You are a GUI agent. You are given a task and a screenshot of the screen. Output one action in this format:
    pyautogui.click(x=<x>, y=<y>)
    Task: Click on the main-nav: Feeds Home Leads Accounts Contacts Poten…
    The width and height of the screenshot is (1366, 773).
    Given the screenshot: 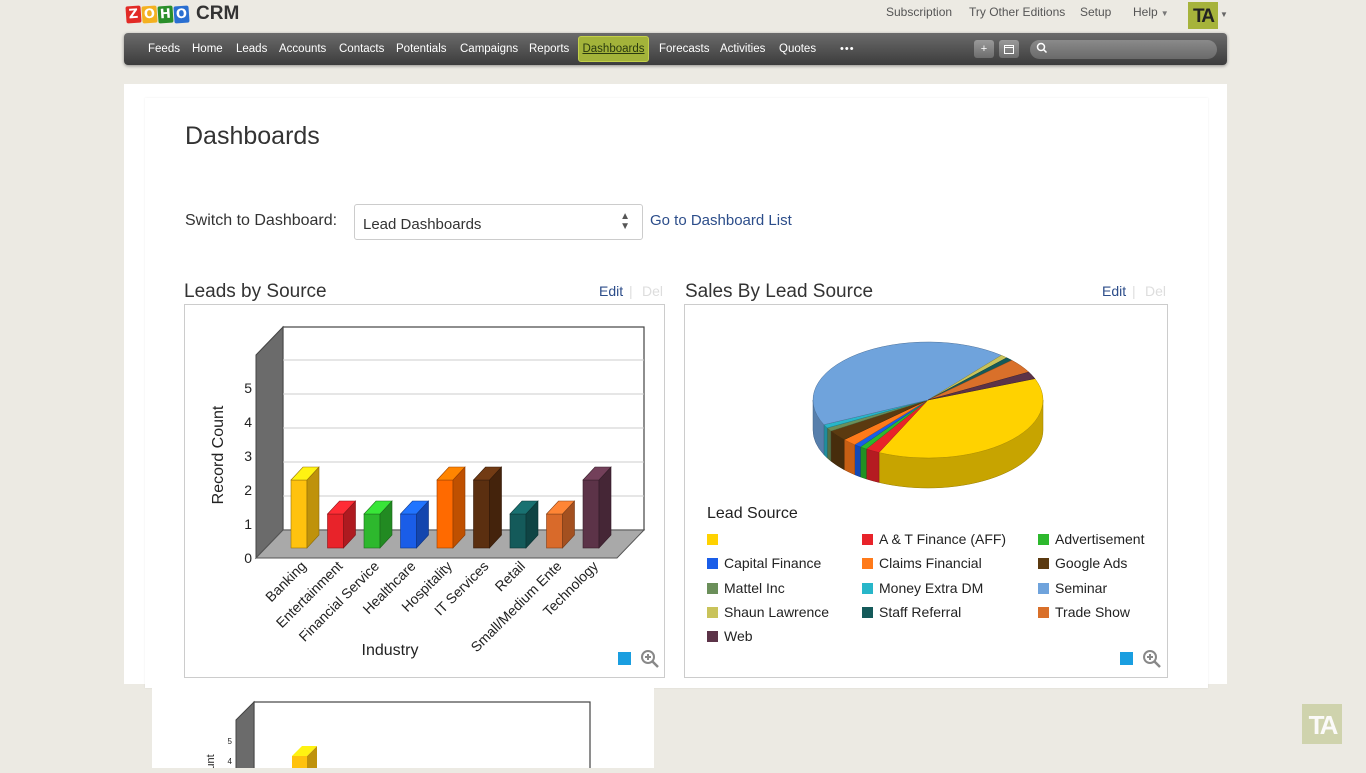 What is the action you would take?
    pyautogui.click(x=675, y=49)
    